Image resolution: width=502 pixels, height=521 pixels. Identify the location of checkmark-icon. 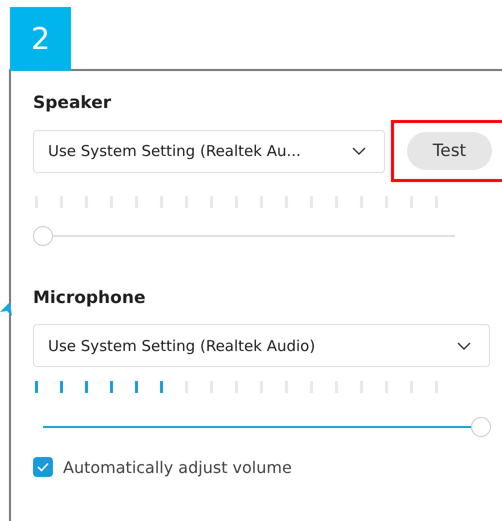
(43, 467).